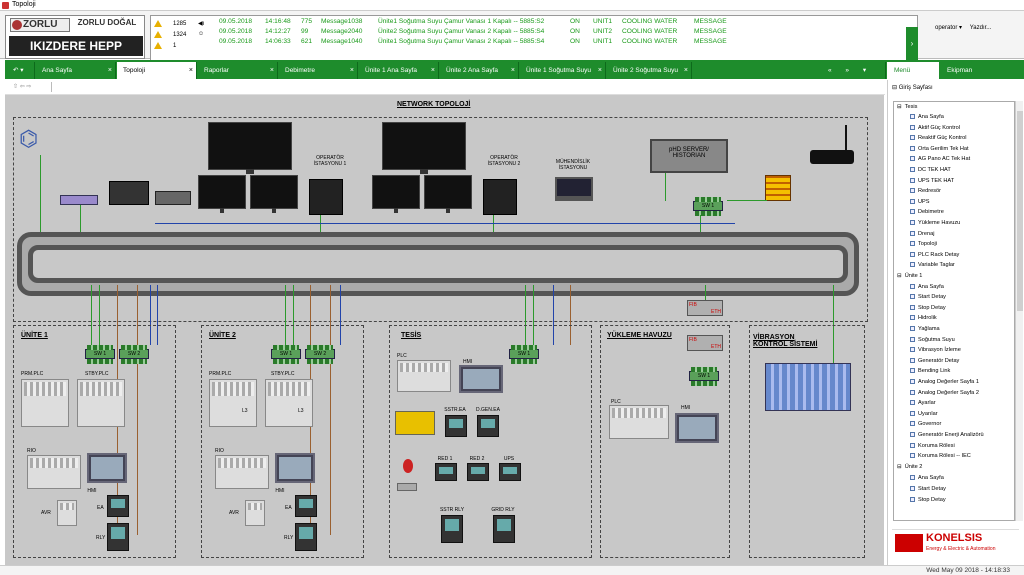  I want to click on menu-item: UPS TEK HAT, so click(932, 181).